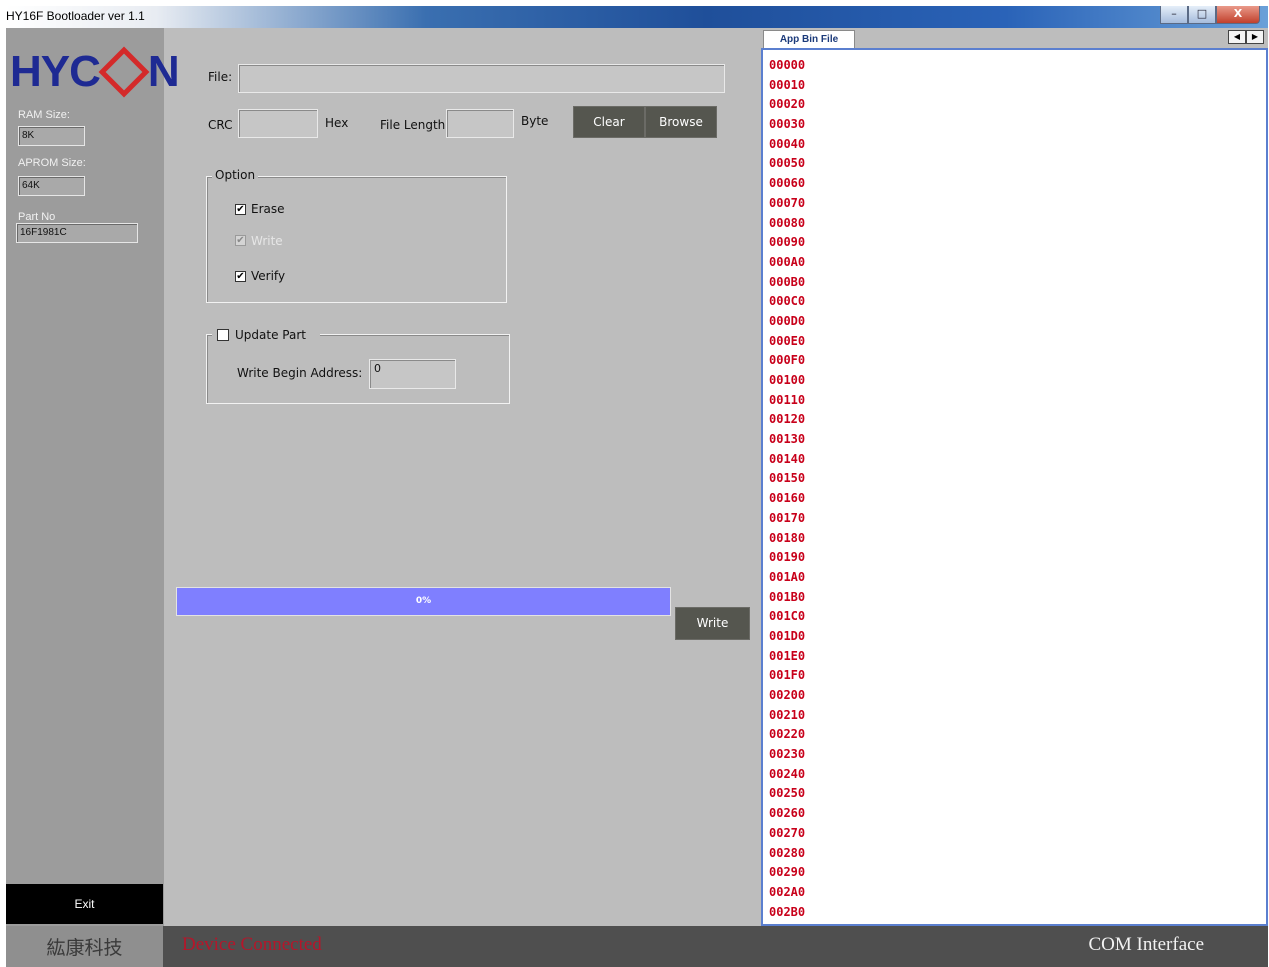 Image resolution: width=1269 pixels, height=967 pixels. What do you see at coordinates (787, 143) in the screenshot?
I see `hex-address-row: 00040` at bounding box center [787, 143].